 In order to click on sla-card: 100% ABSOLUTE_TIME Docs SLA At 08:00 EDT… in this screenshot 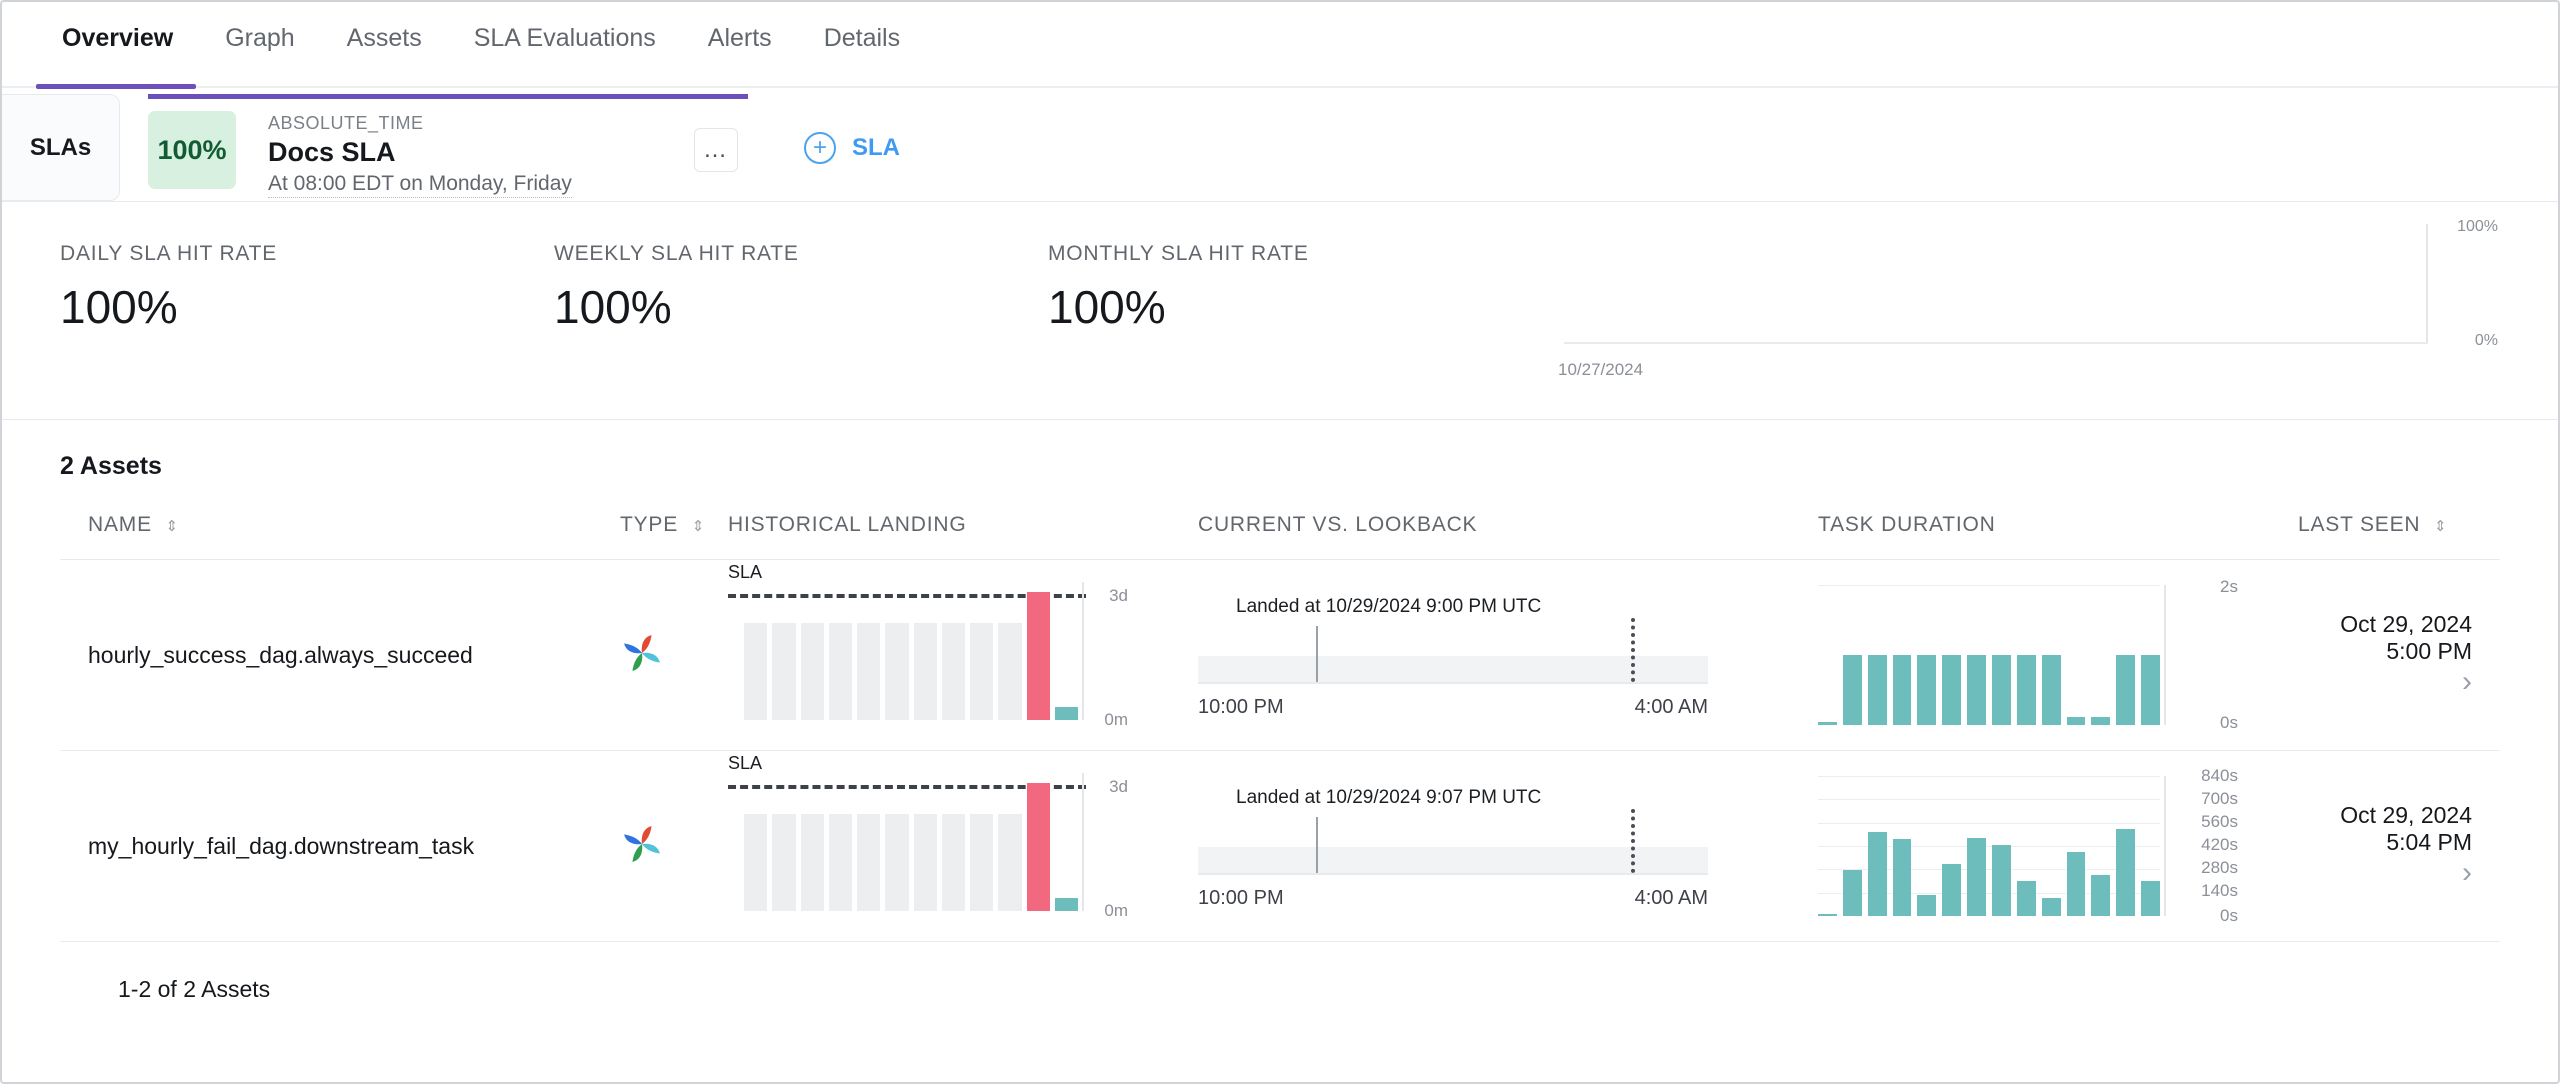, I will do `click(448, 147)`.